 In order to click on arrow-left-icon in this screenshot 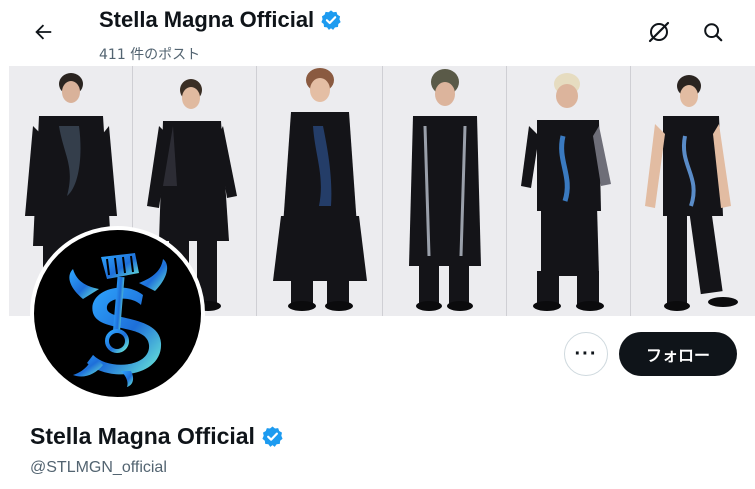, I will do `click(43, 32)`.